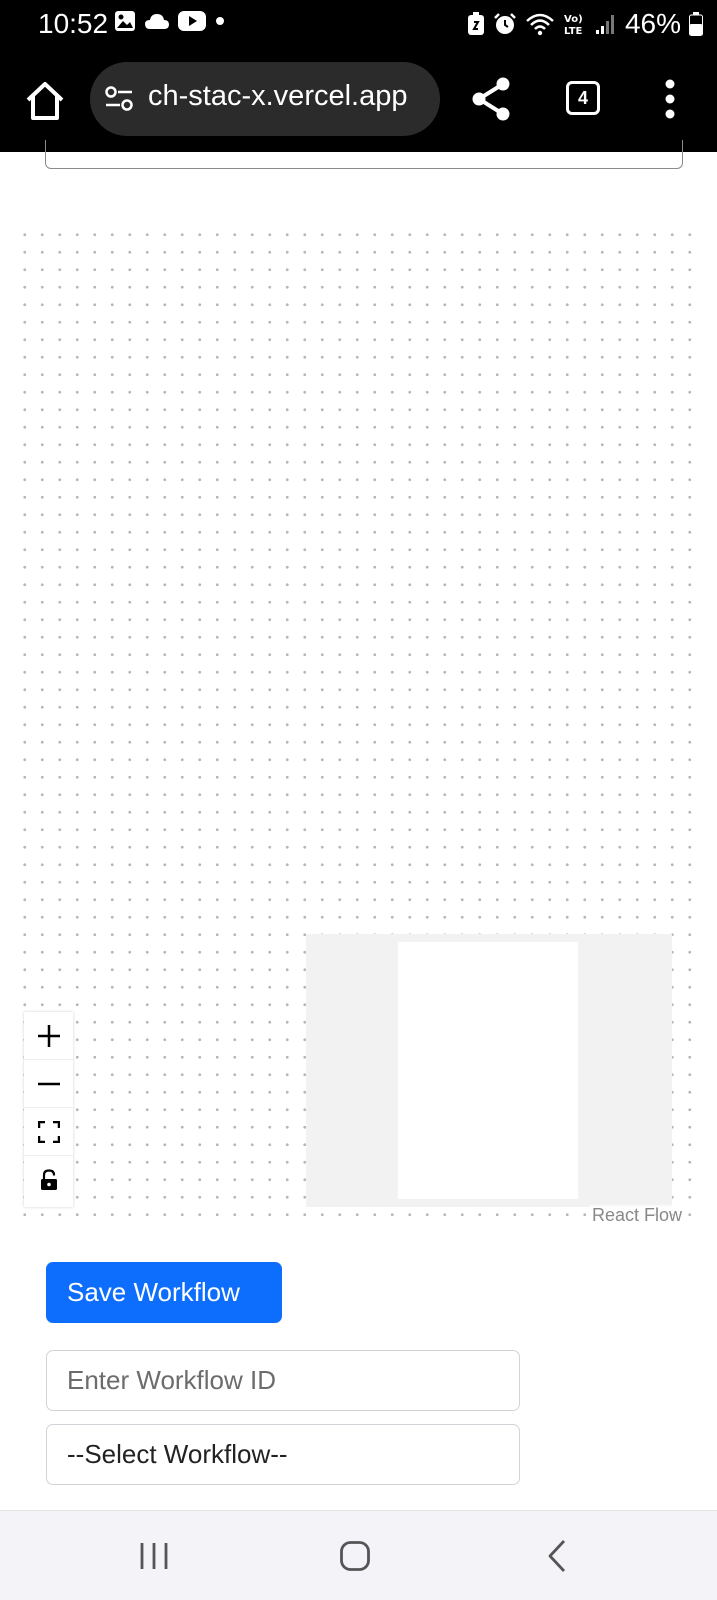 The image size is (717, 1600). What do you see at coordinates (283, 1380) in the screenshot?
I see `workflow-id-input` at bounding box center [283, 1380].